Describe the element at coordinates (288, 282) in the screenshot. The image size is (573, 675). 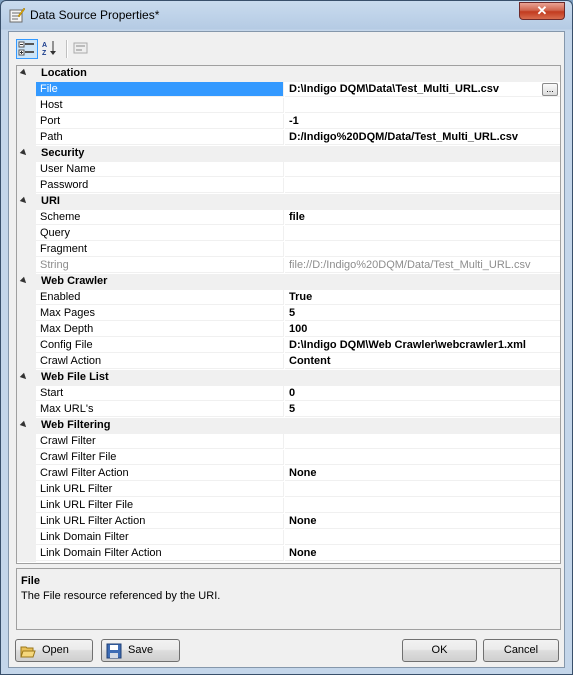
I see `category-row: Web Crawler` at that location.